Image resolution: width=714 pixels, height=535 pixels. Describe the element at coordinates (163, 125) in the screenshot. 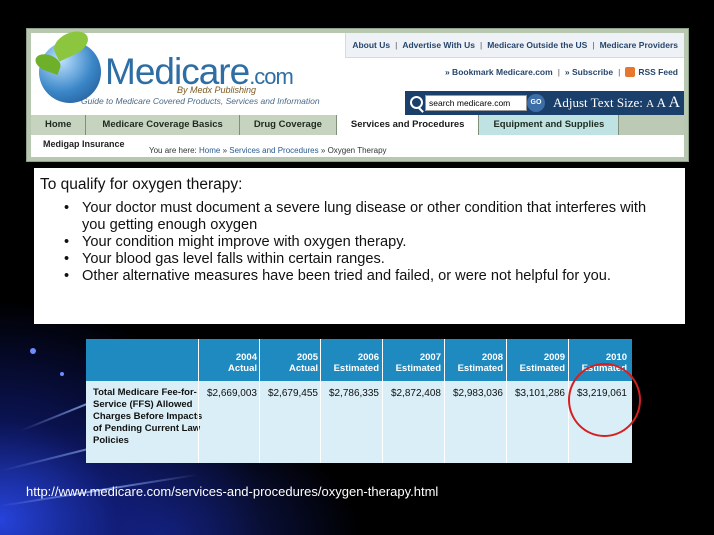

I see `tab-coverage-basics: Medicare Coverage Basics` at that location.